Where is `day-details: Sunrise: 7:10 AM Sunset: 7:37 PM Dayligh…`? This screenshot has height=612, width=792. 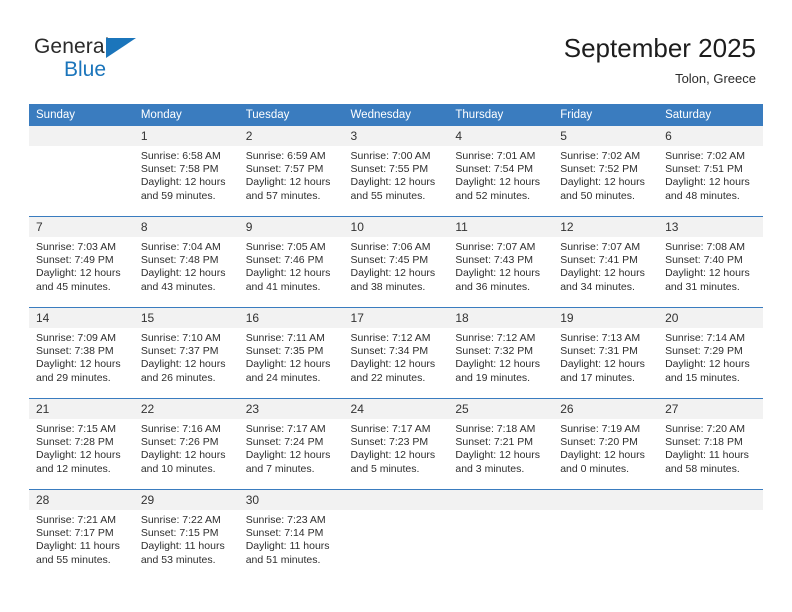 day-details: Sunrise: 7:10 AM Sunset: 7:37 PM Dayligh… is located at coordinates (186, 363).